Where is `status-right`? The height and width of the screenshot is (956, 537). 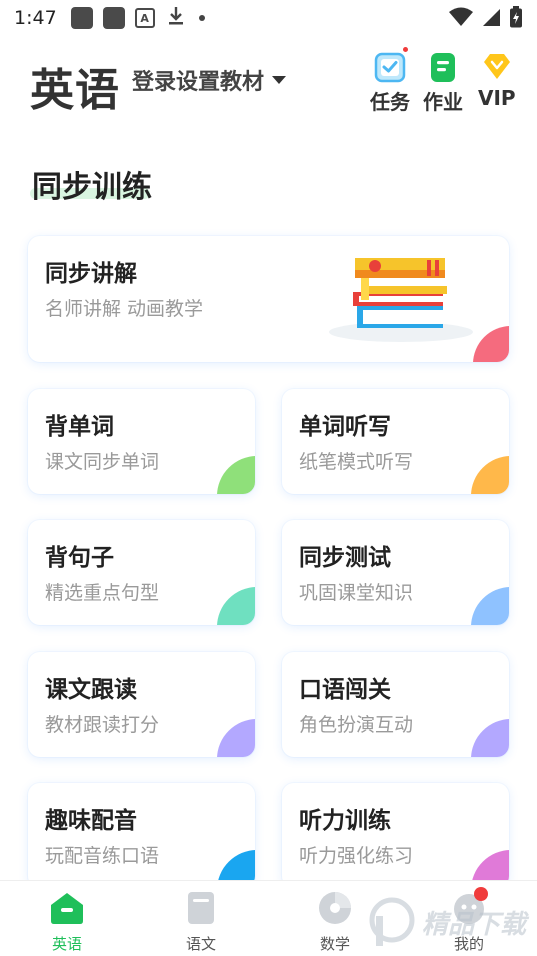 status-right is located at coordinates (486, 19).